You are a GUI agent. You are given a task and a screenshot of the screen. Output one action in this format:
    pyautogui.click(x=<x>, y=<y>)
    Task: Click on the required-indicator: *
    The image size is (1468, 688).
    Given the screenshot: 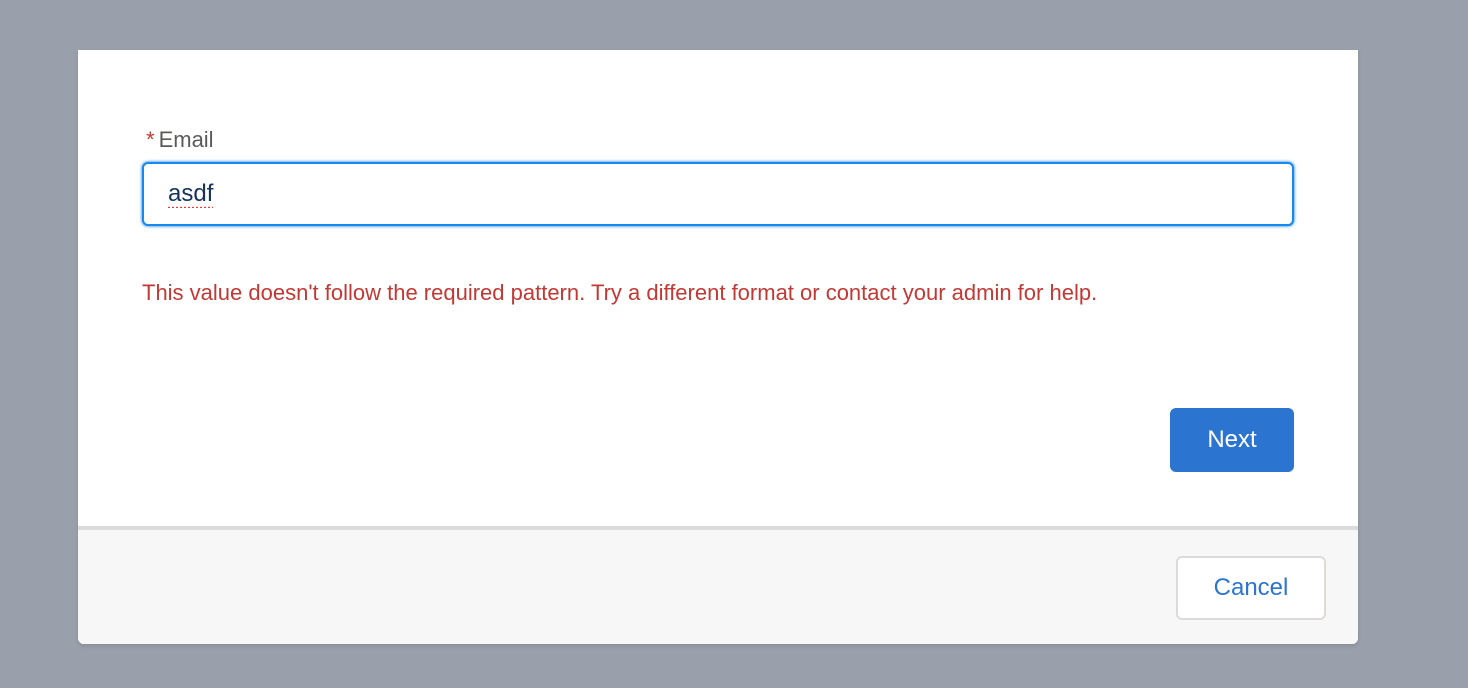 What is the action you would take?
    pyautogui.click(x=150, y=139)
    